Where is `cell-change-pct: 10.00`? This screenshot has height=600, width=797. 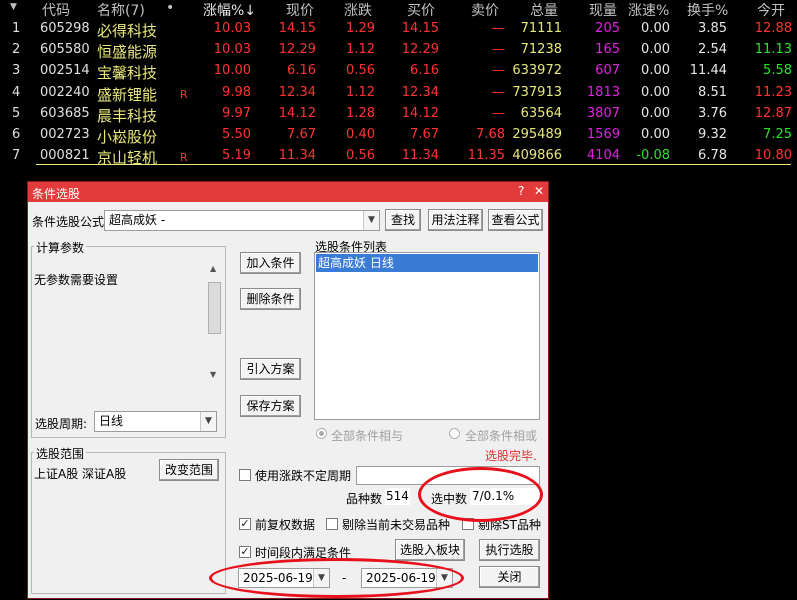 cell-change-pct: 10.00 is located at coordinates (232, 71).